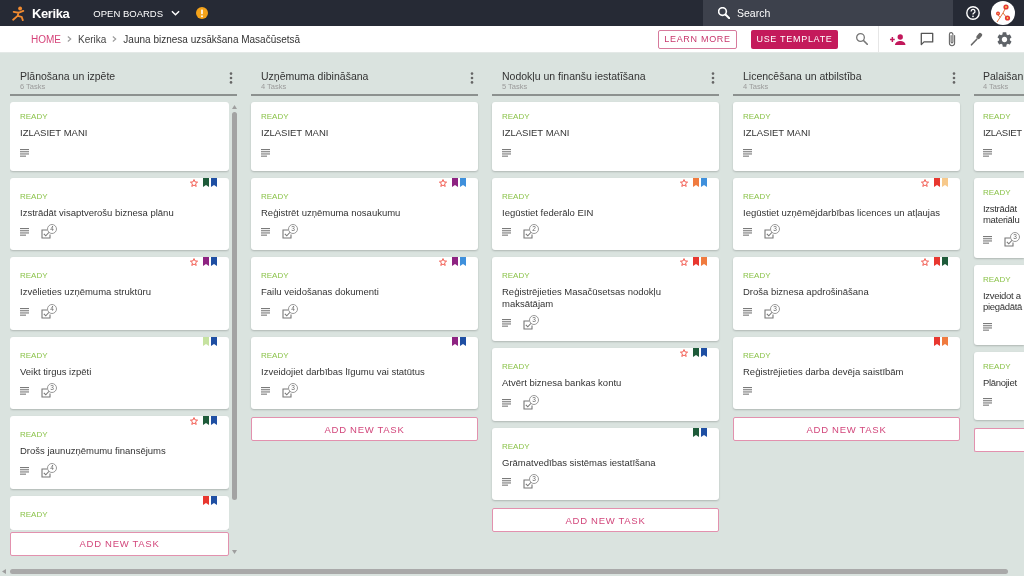 Image resolution: width=1024 pixels, height=576 pixels. What do you see at coordinates (212, 39) in the screenshot?
I see `breadcrumb-current: Jauna biznesa uzsākšana Masačūsetsā` at bounding box center [212, 39].